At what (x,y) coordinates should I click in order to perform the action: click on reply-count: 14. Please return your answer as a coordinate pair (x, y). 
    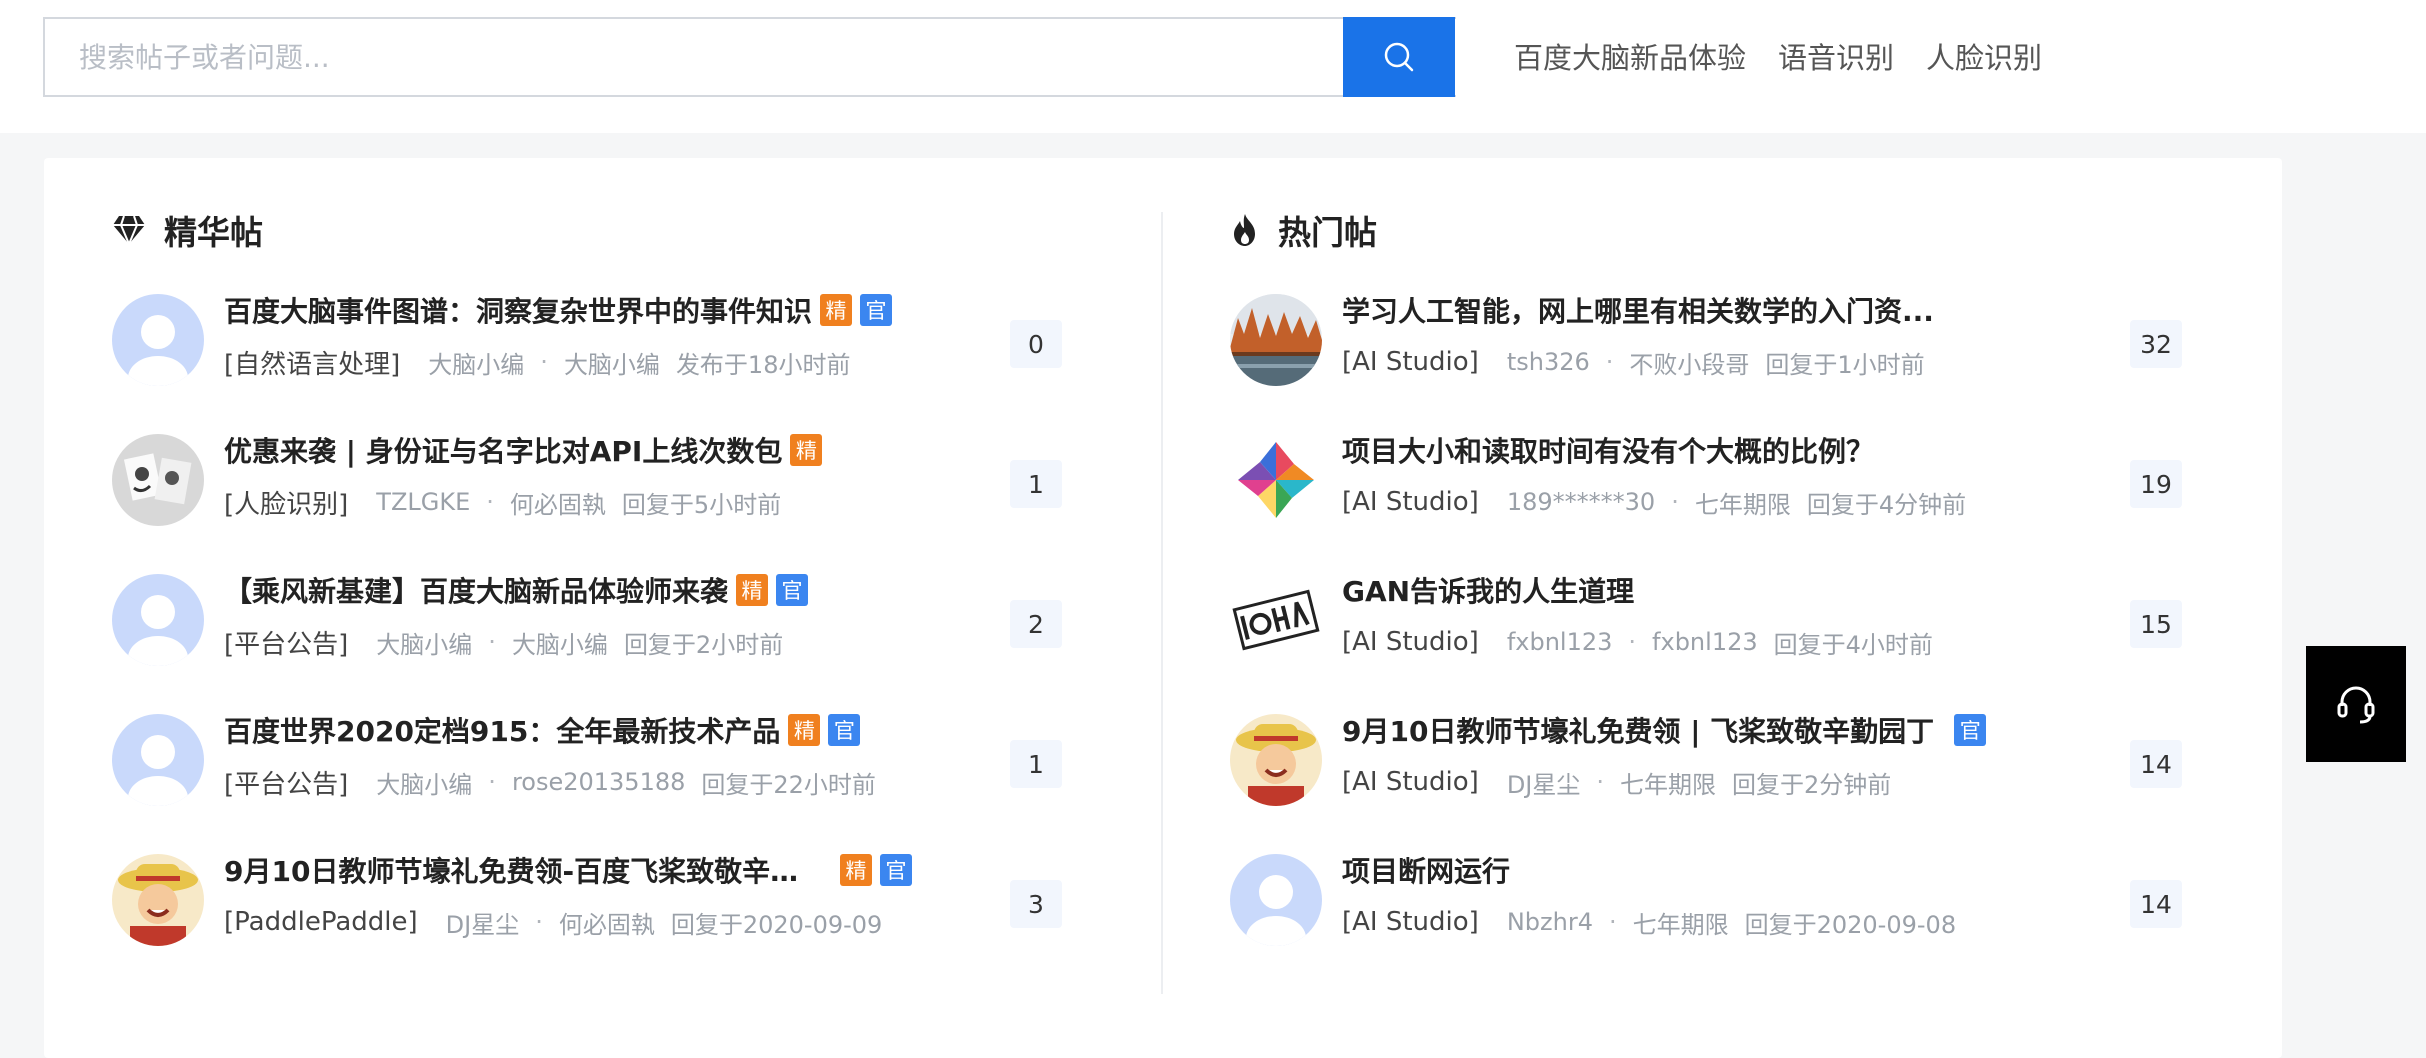
    Looking at the image, I should click on (2156, 764).